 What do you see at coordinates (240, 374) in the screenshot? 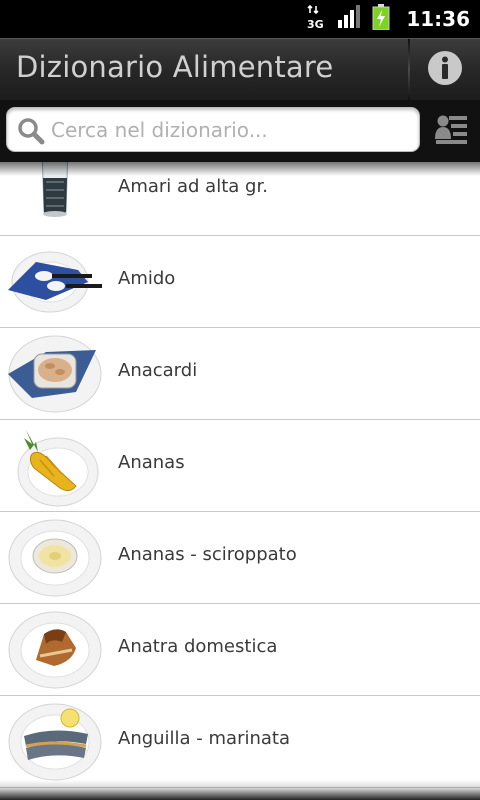
I see `list-item: Anacardi` at bounding box center [240, 374].